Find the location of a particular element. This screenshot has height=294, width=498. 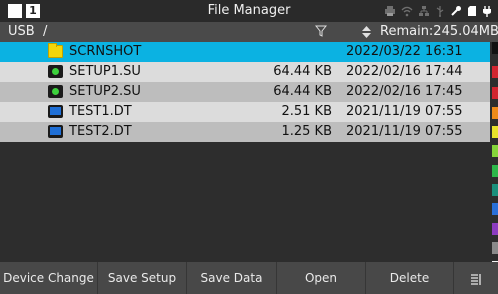

remaining-space: Remain:245.04MB is located at coordinates (439, 31).